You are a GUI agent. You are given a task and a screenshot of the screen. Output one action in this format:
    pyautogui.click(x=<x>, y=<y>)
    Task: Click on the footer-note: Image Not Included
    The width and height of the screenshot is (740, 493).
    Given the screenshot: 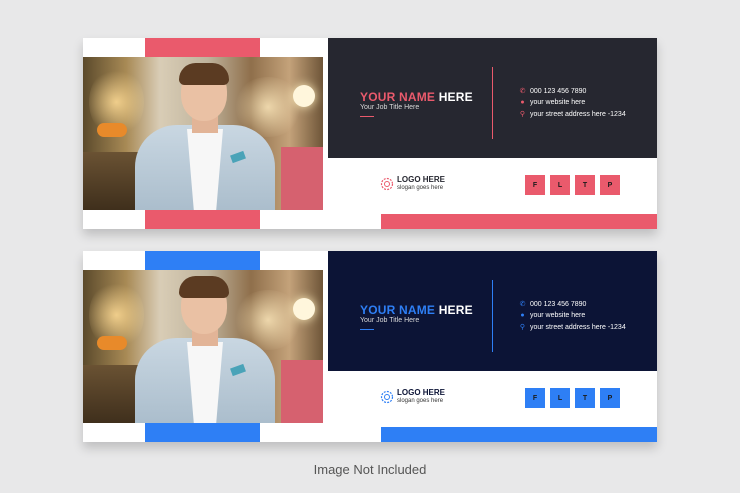 What is the action you would take?
    pyautogui.click(x=370, y=469)
    